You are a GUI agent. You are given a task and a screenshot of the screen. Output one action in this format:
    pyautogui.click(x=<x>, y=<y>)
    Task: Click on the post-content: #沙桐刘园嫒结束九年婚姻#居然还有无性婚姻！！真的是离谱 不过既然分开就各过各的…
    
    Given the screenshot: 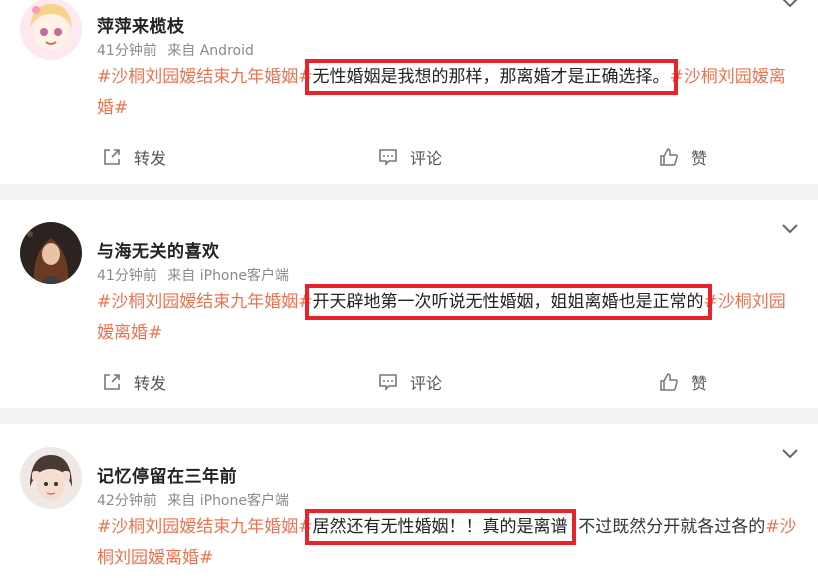 What is the action you would take?
    pyautogui.click(x=447, y=541)
    